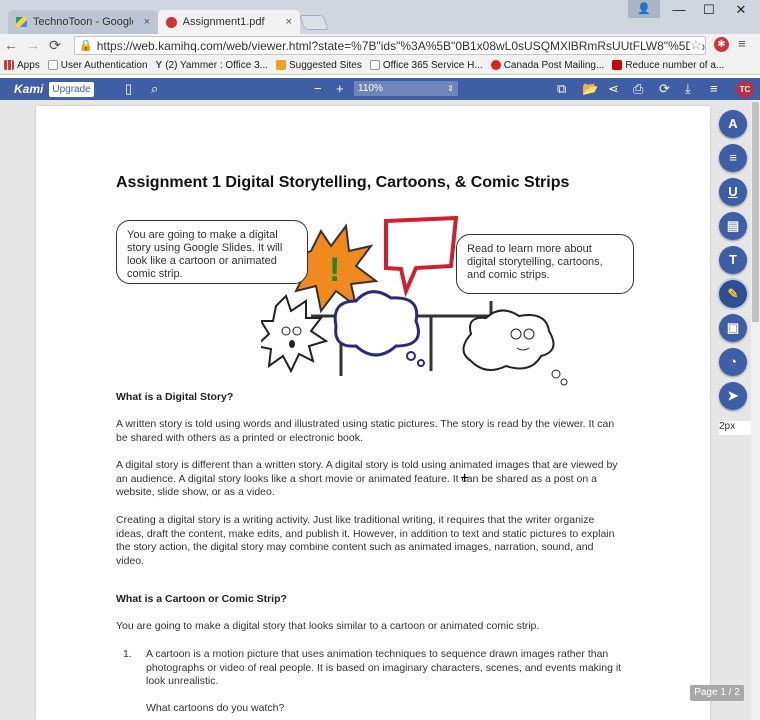  Describe the element at coordinates (318, 88) in the screenshot. I see `zoom-out-button: −` at that location.